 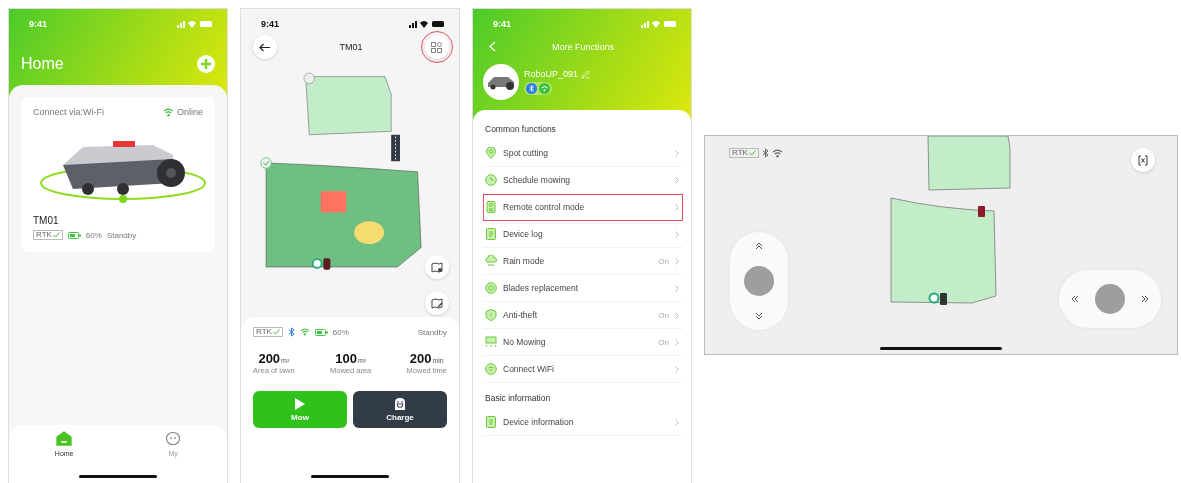 I want to click on robot-face-icon, so click(x=173, y=438).